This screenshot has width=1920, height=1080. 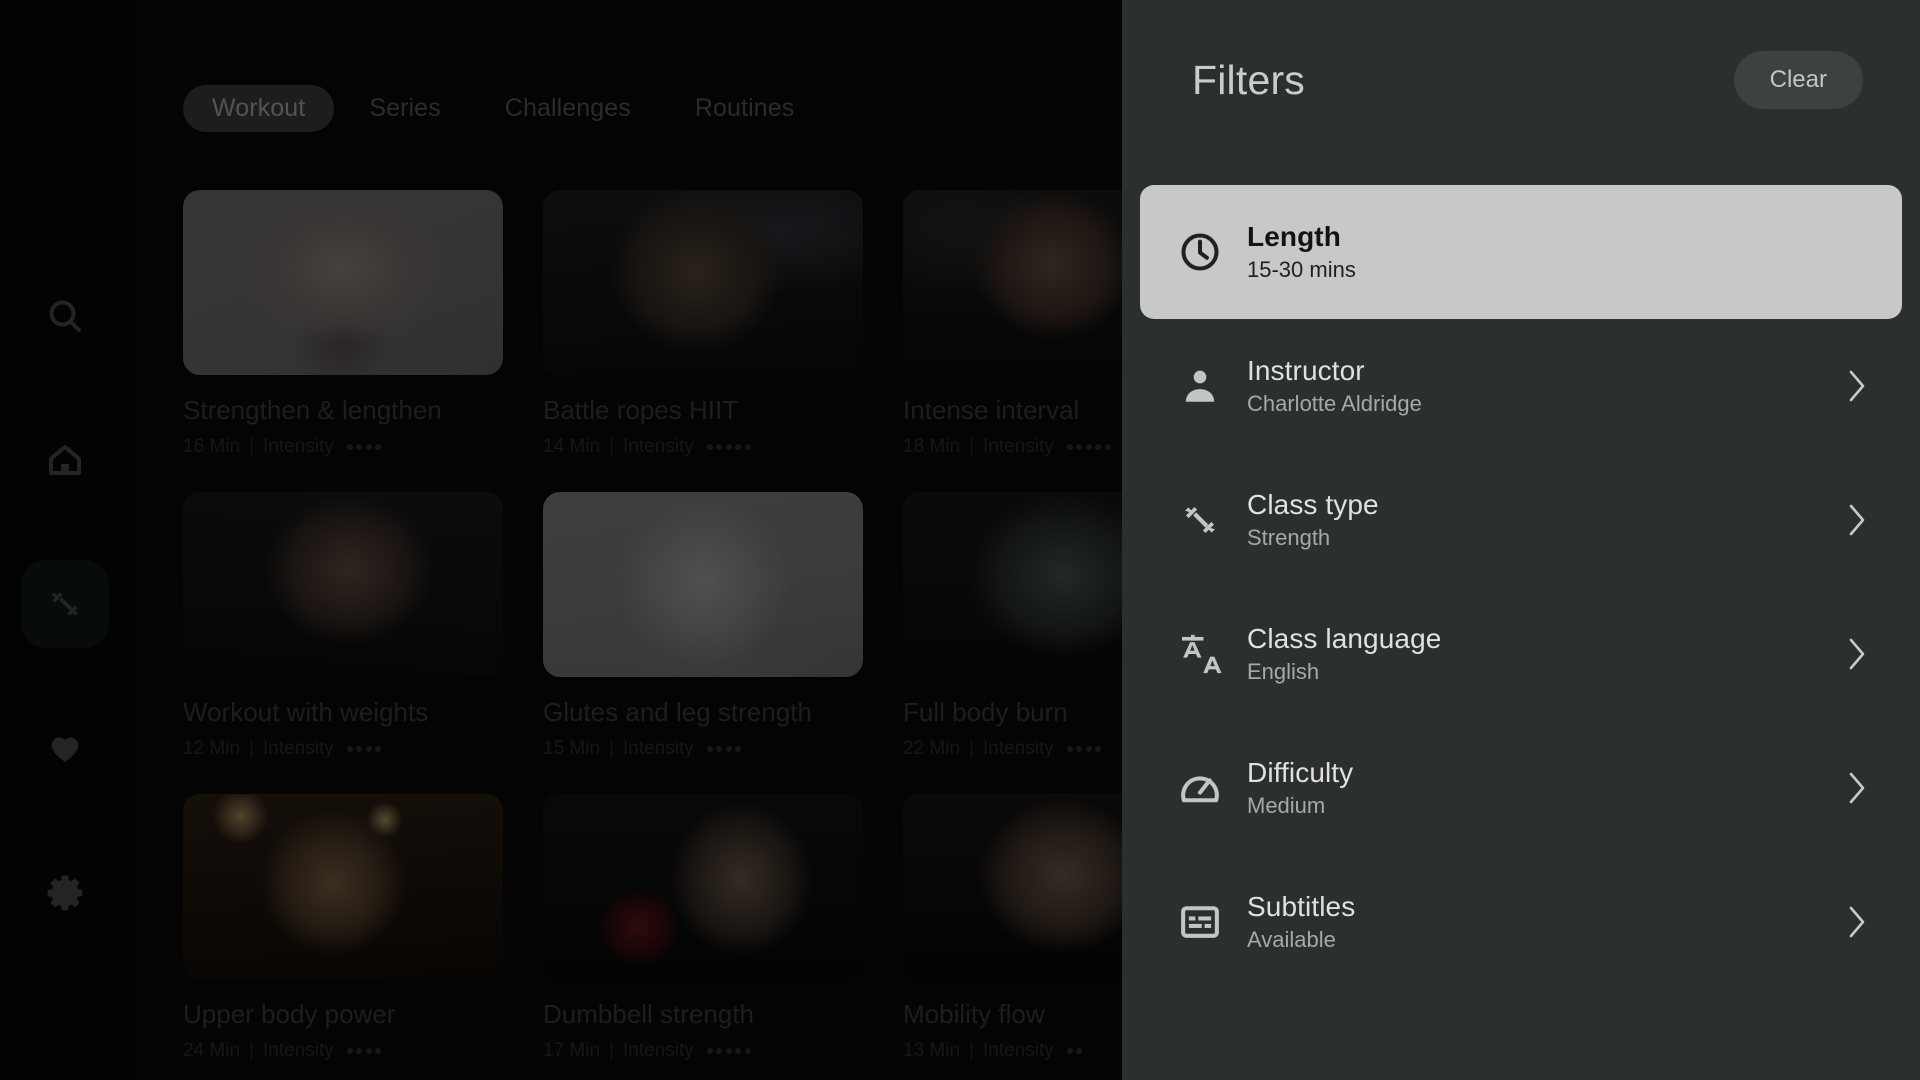 I want to click on workout-meta: 24 Min | Intensity, so click(x=343, y=1051).